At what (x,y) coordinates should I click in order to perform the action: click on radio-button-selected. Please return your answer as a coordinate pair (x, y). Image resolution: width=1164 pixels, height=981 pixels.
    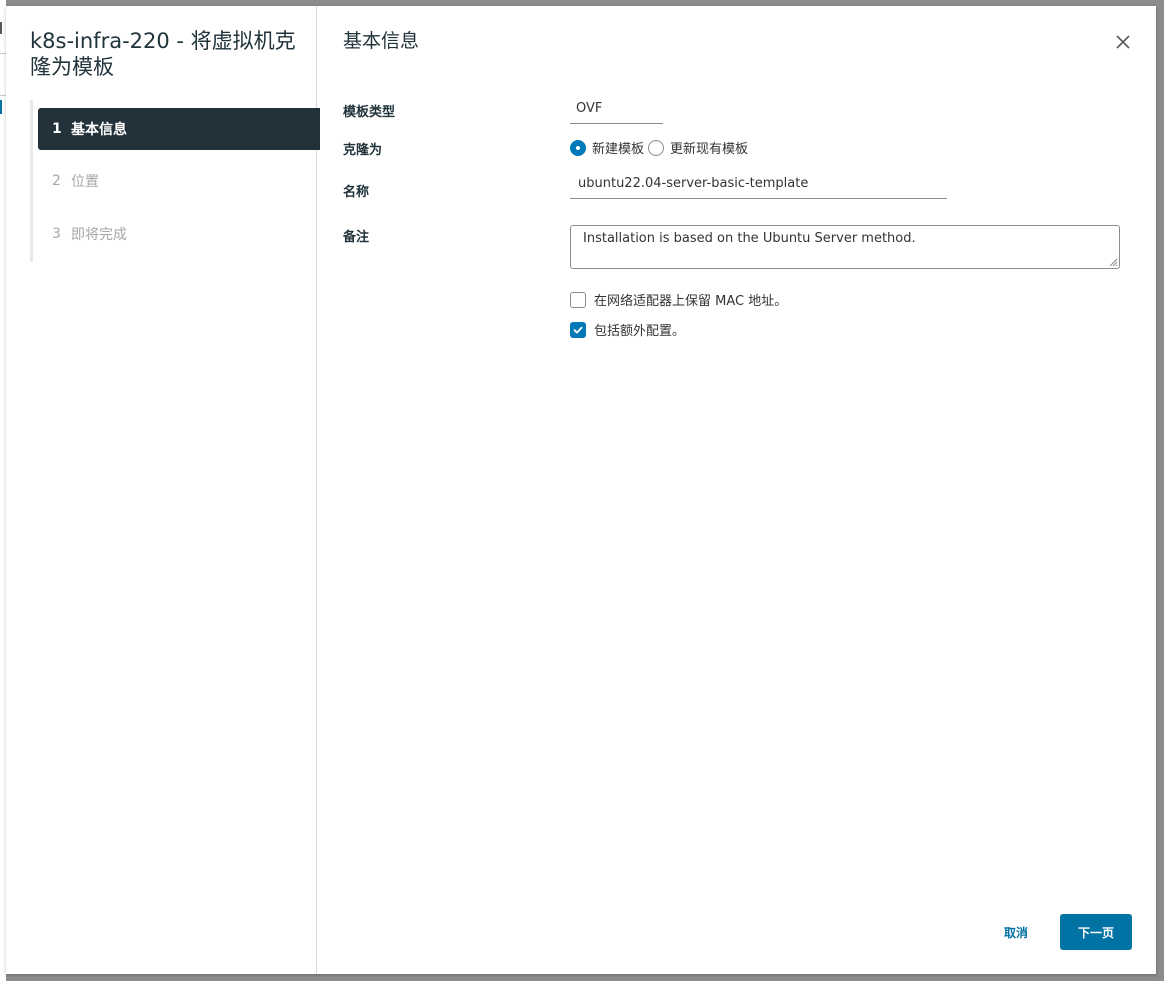
    Looking at the image, I should click on (578, 147).